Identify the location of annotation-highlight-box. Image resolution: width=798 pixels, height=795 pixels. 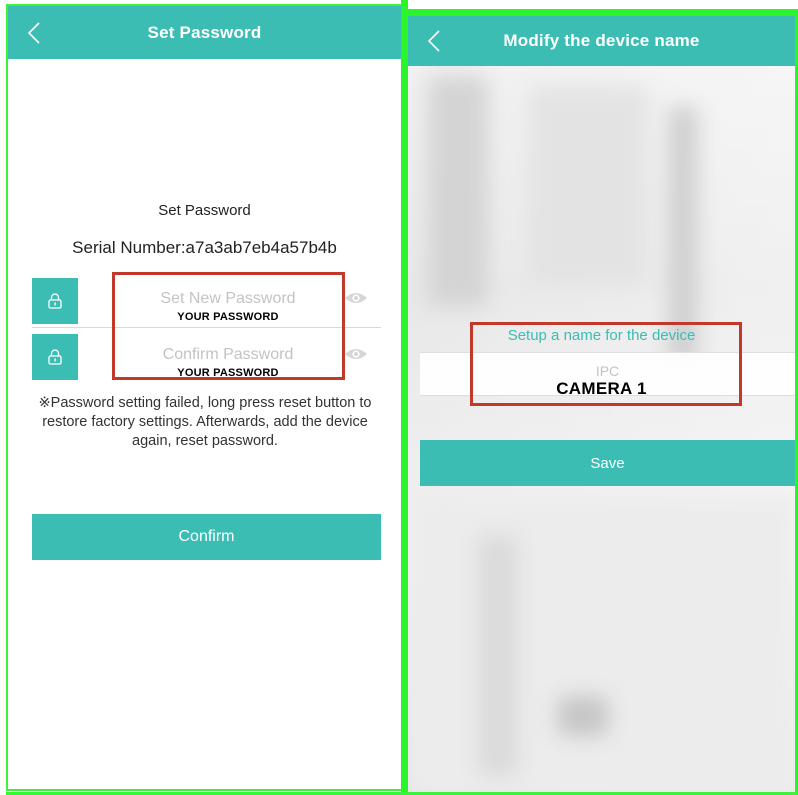
(606, 364).